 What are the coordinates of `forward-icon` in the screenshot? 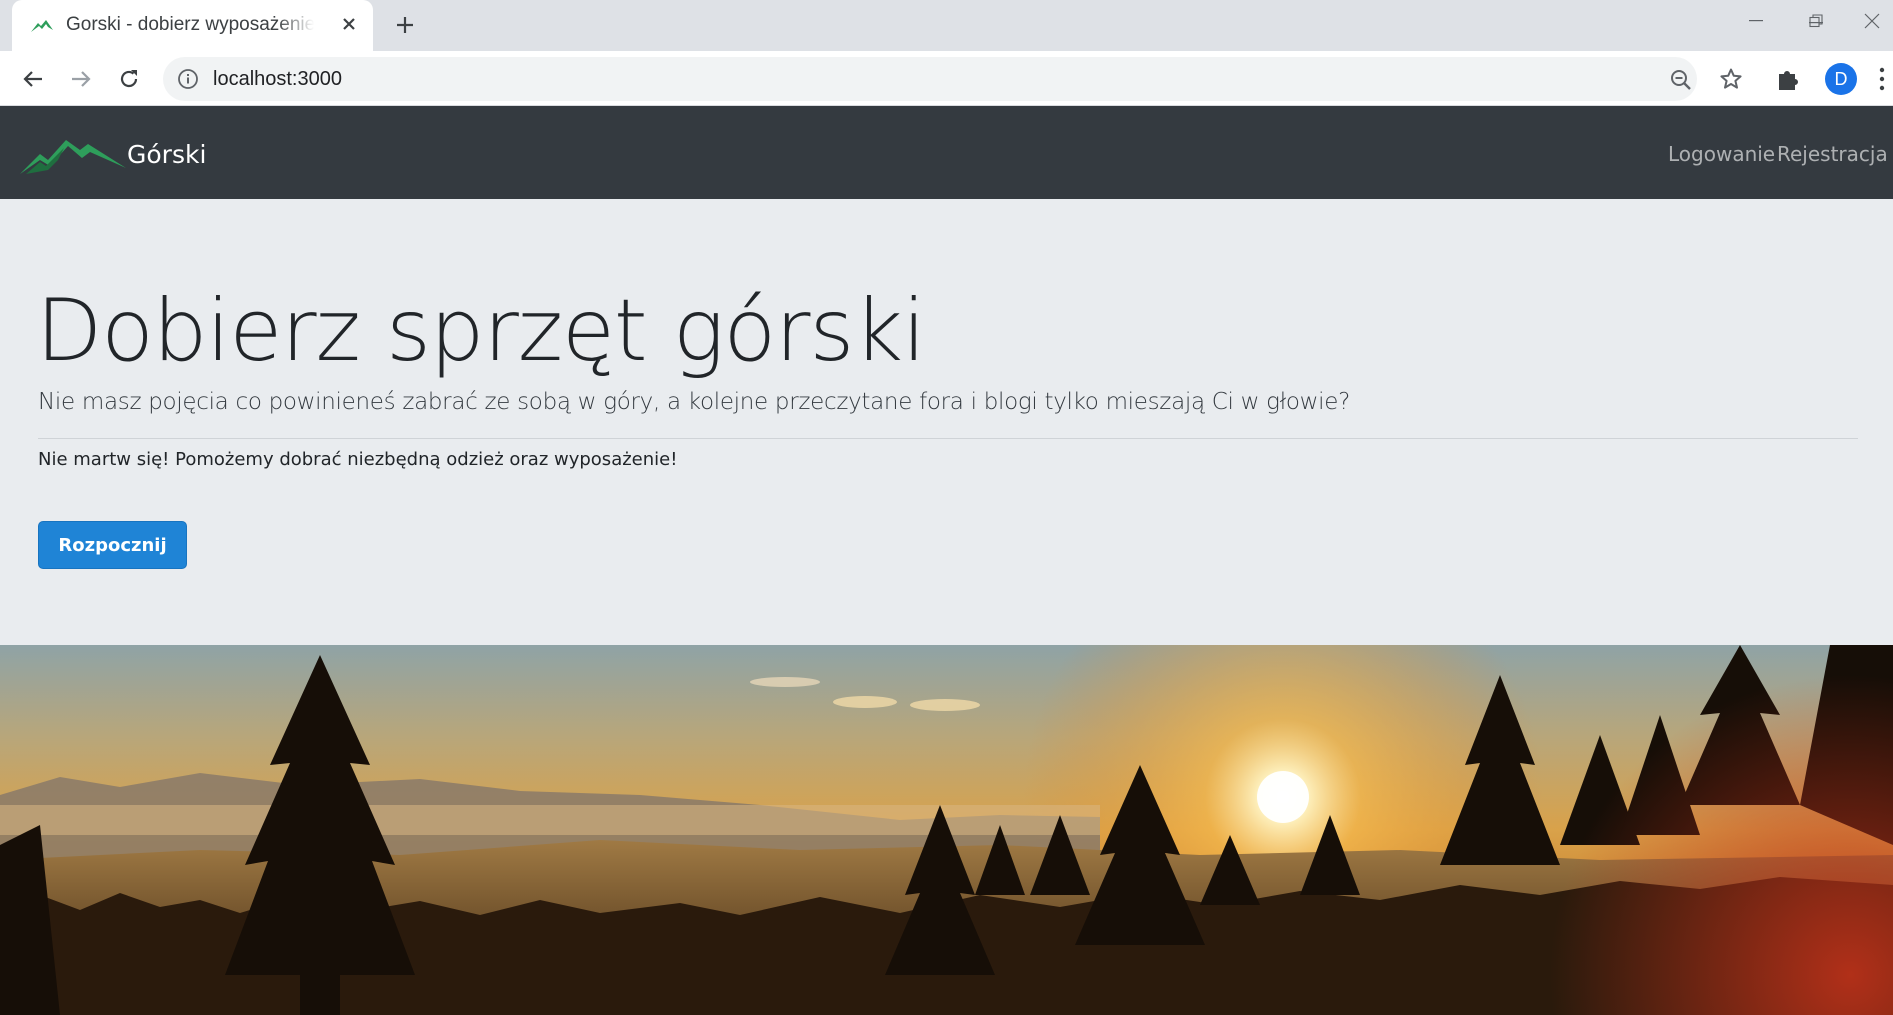 It's located at (81, 79).